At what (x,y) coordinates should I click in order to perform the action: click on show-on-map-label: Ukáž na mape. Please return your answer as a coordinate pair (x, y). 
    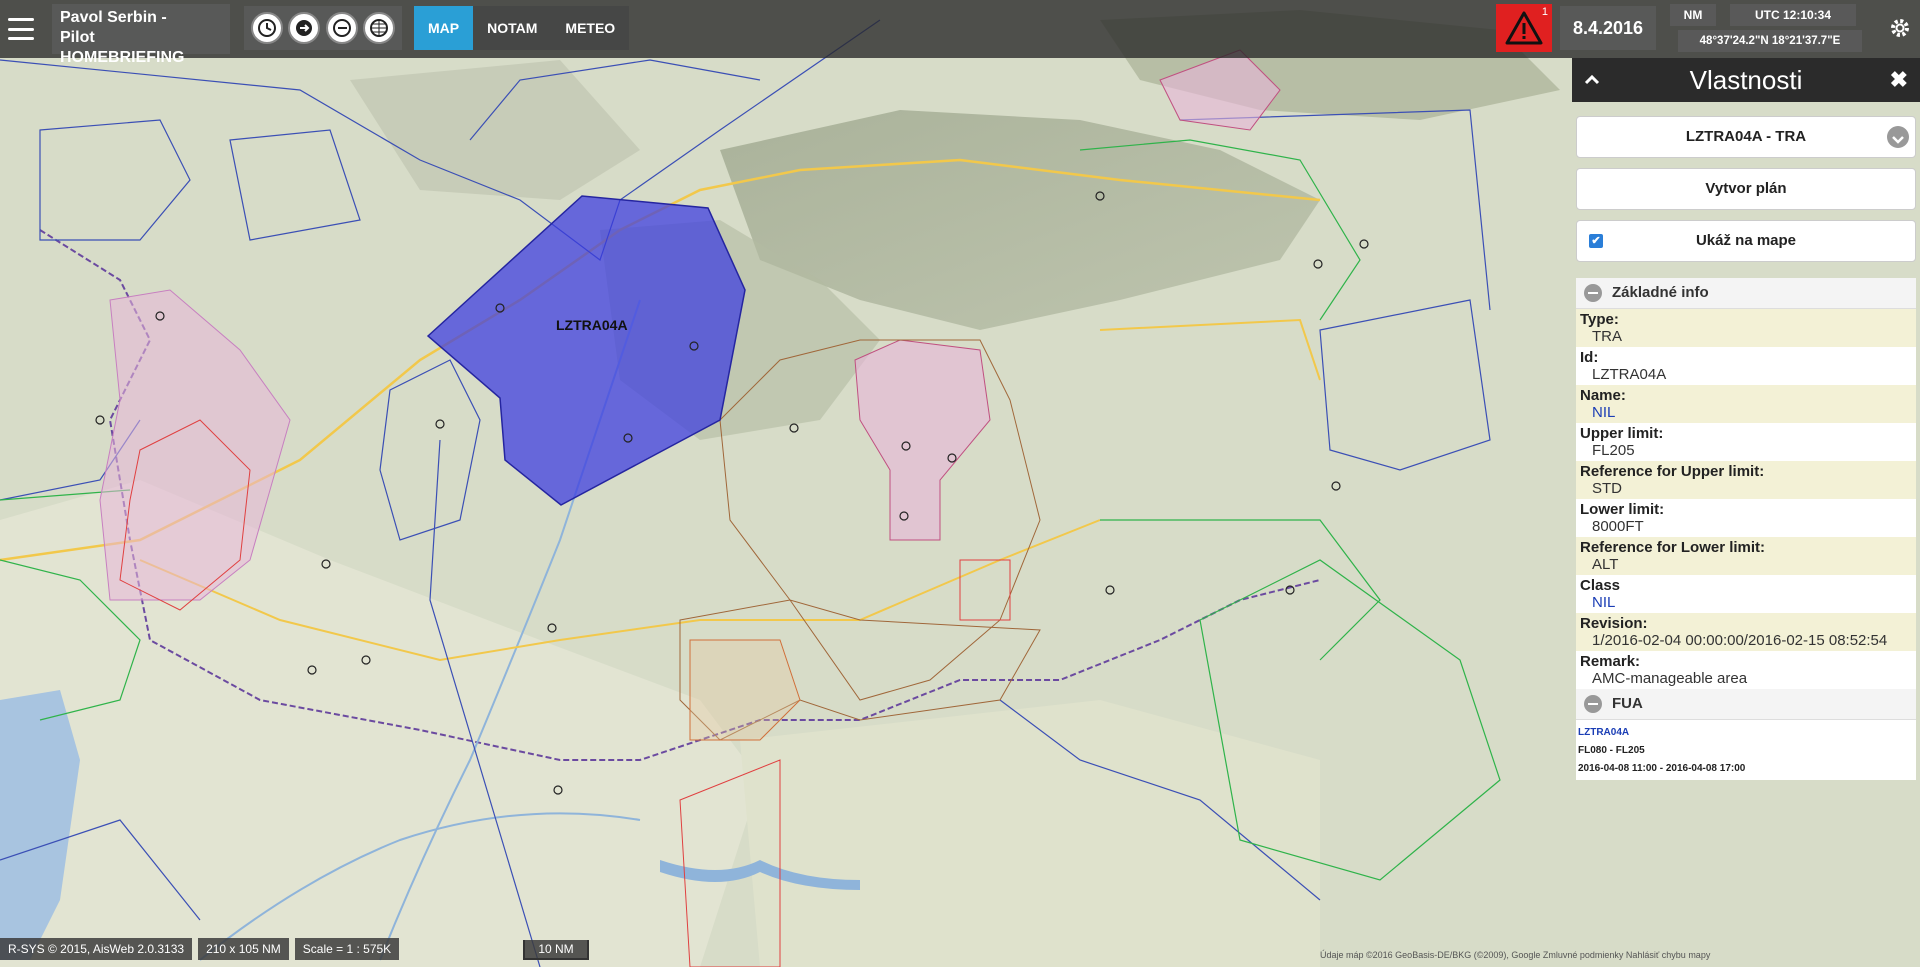
    Looking at the image, I should click on (1746, 240).